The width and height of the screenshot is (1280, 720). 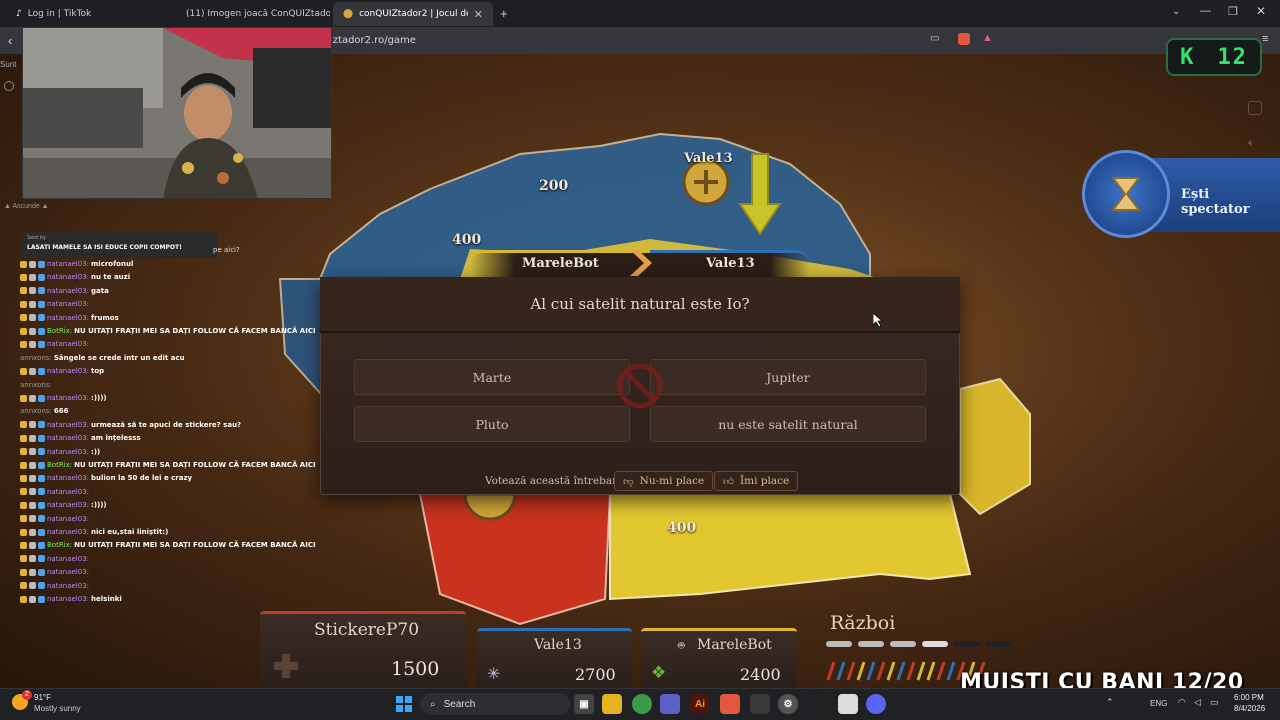 What do you see at coordinates (788, 377) in the screenshot?
I see `answer-option: Jupiter` at bounding box center [788, 377].